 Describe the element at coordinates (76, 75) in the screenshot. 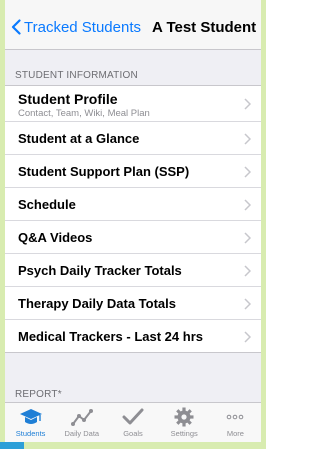

I see `section-header-student-information: STUDENT INFORMATION` at that location.